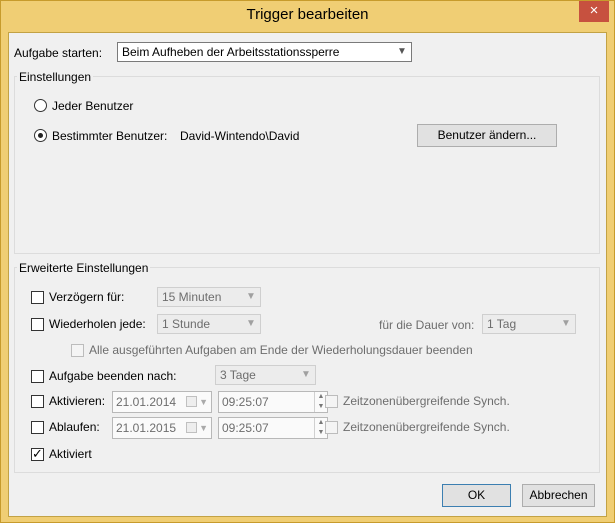 The image size is (615, 523). I want to click on repeat-value: 1 Stunde, so click(186, 324).